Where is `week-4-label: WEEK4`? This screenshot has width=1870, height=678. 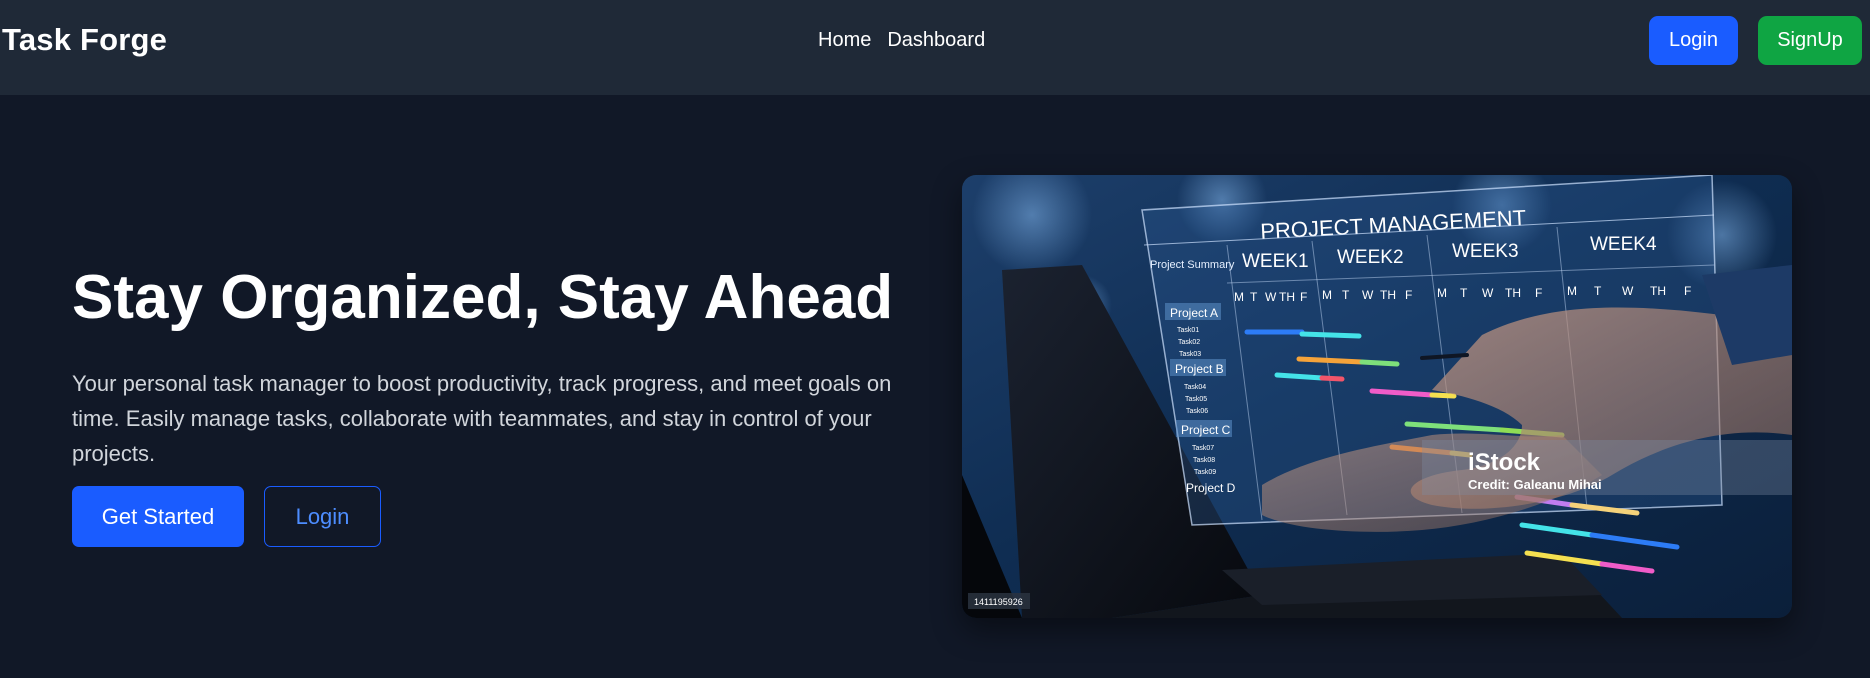 week-4-label: WEEK4 is located at coordinates (1623, 244).